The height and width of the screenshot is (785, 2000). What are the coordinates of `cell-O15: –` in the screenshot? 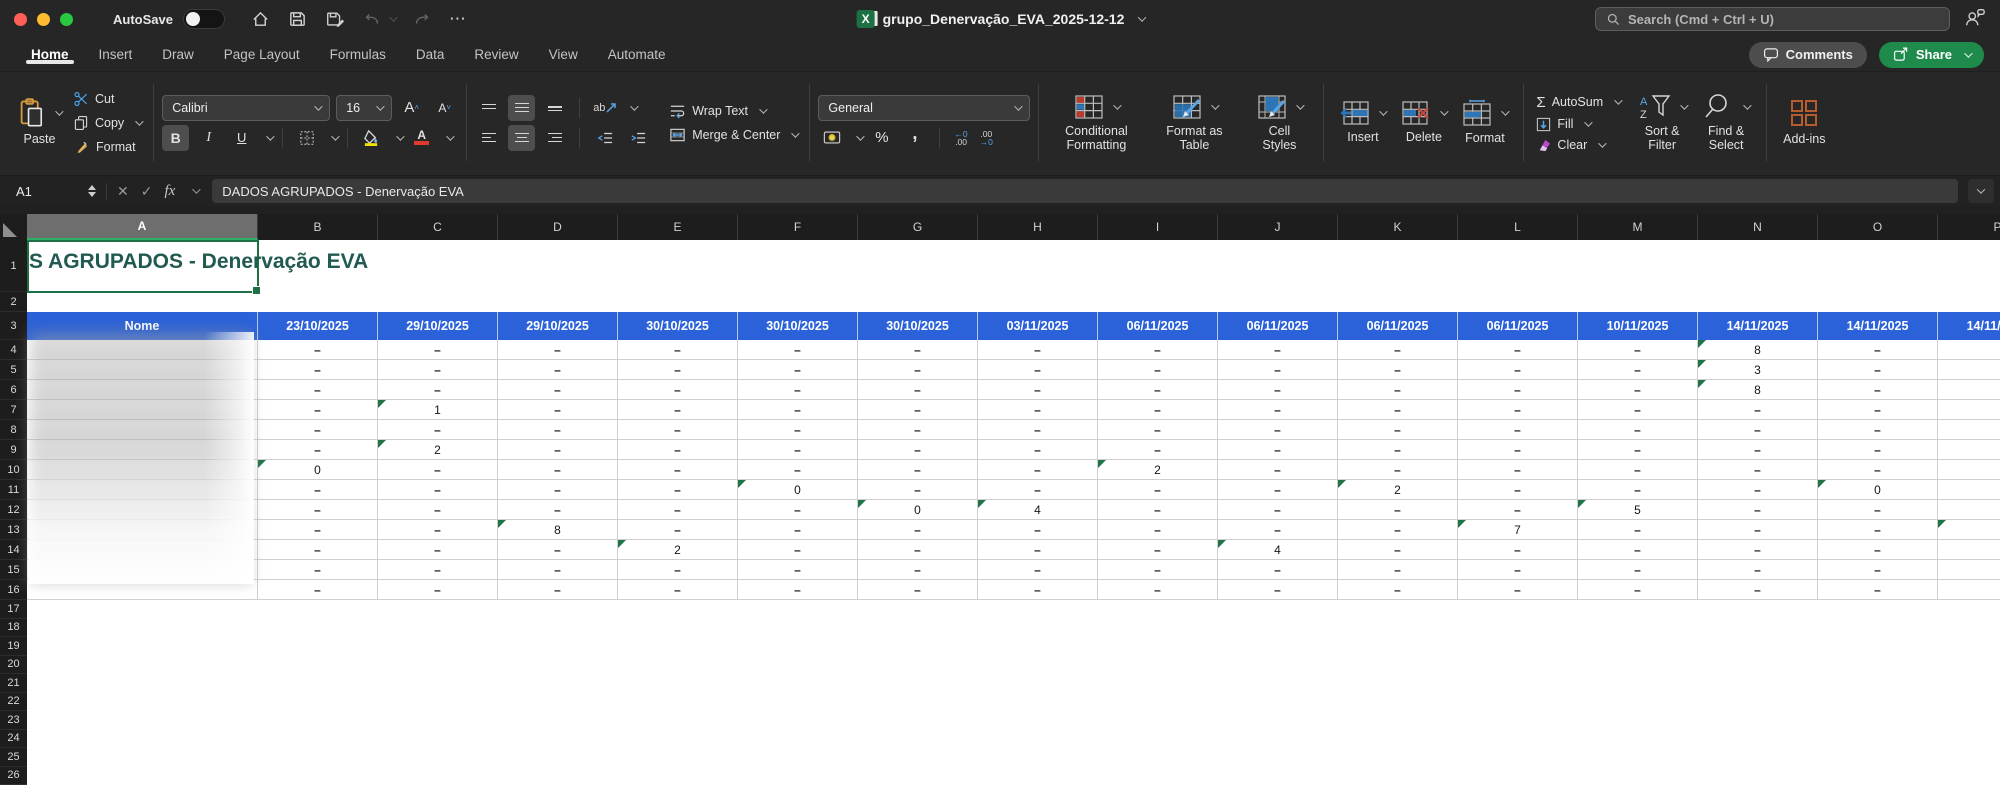 It's located at (1878, 570).